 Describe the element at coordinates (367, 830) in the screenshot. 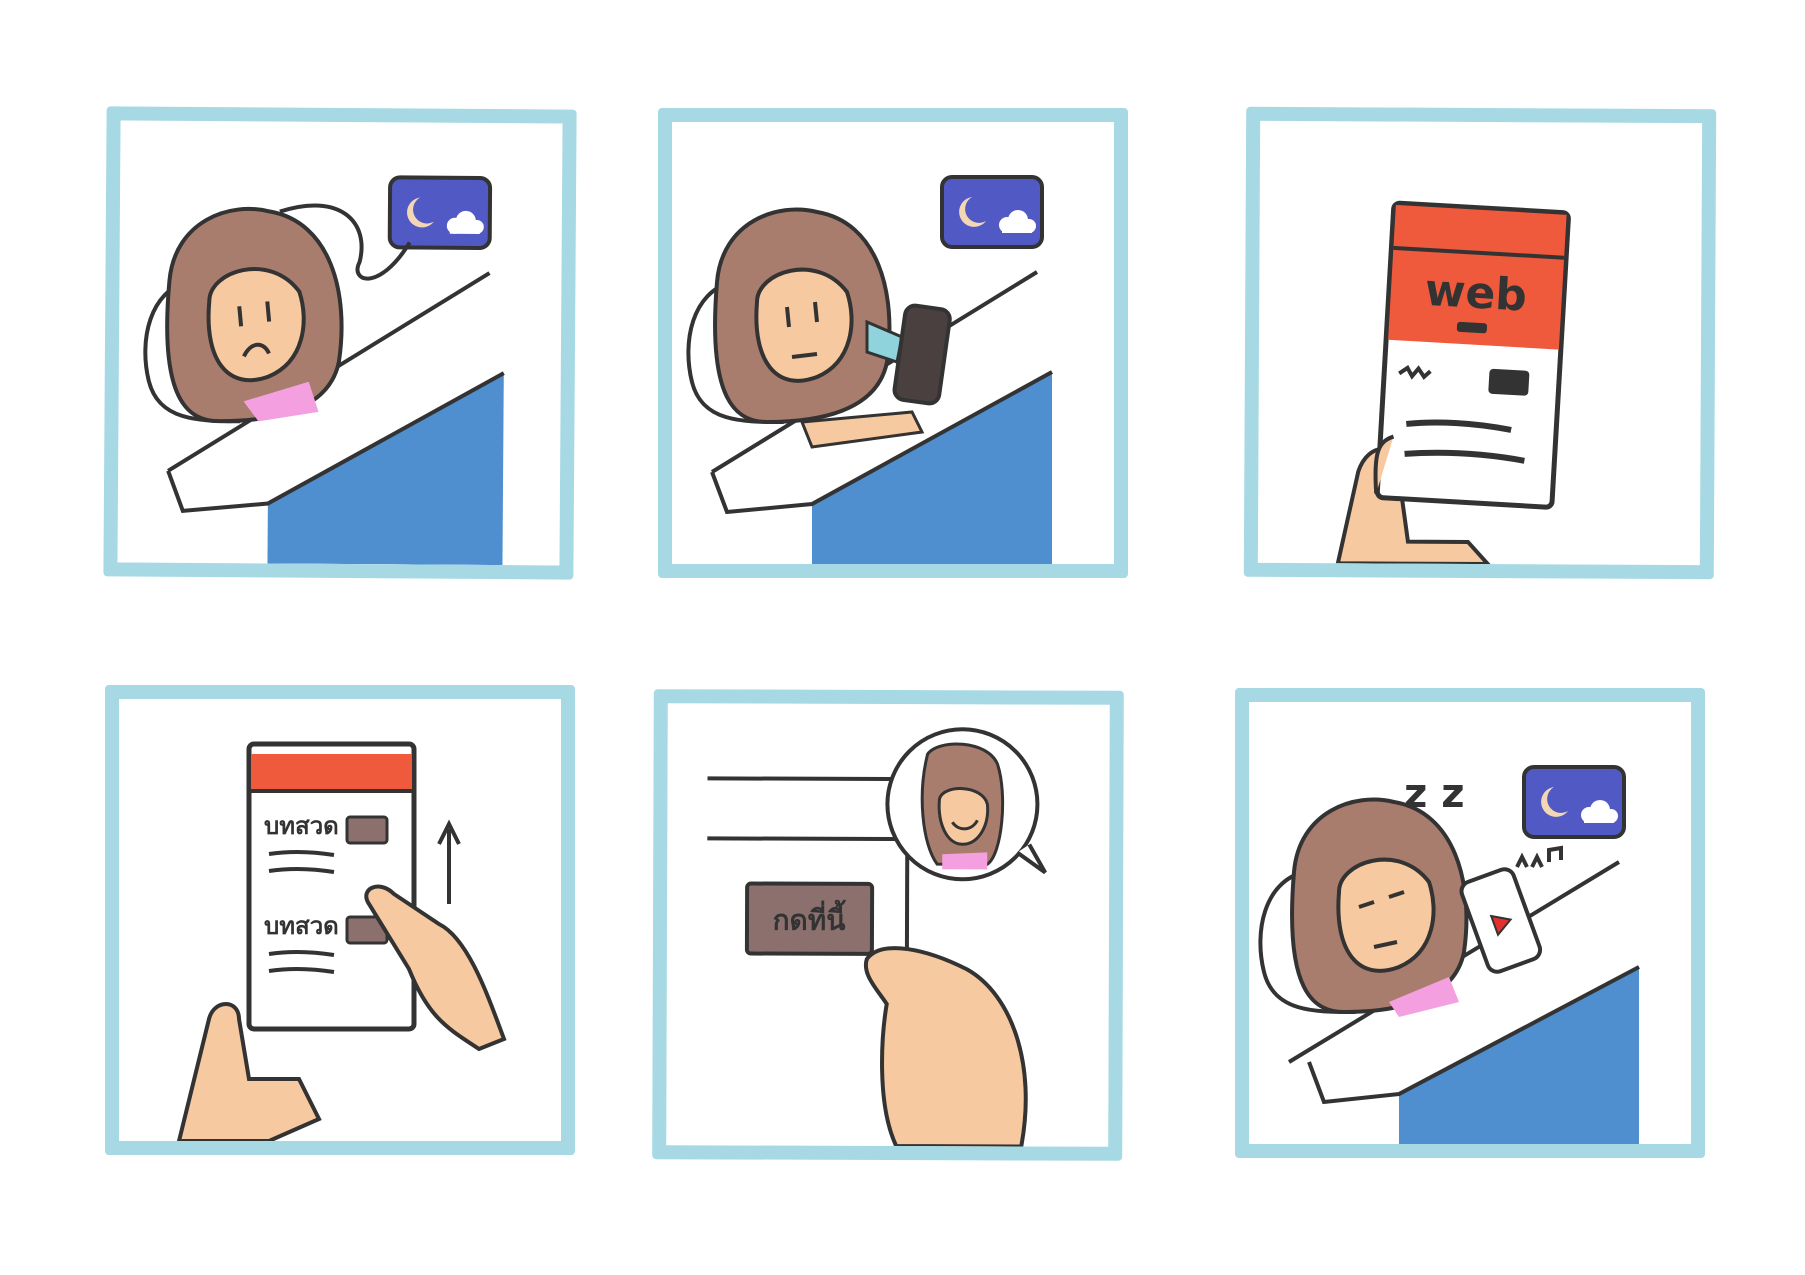

I see `chant-item-1-button` at that location.